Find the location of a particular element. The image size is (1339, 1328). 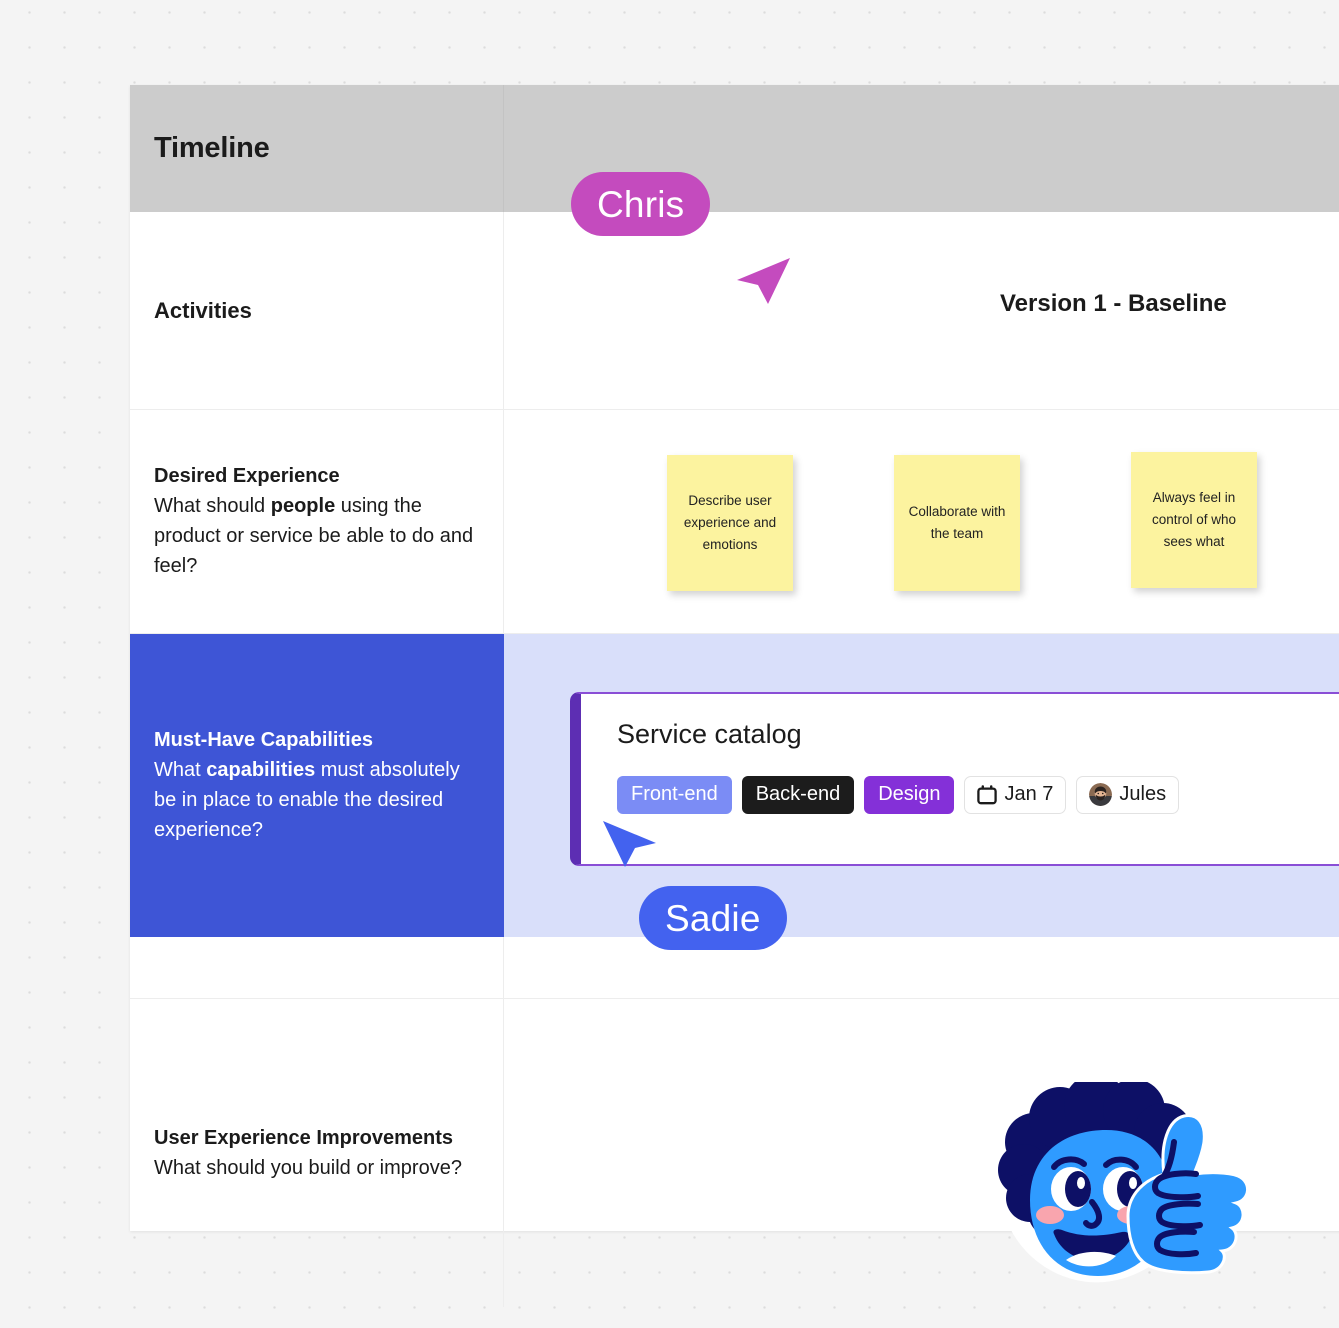

sadie-cursor-name: Sadie is located at coordinates (713, 918).